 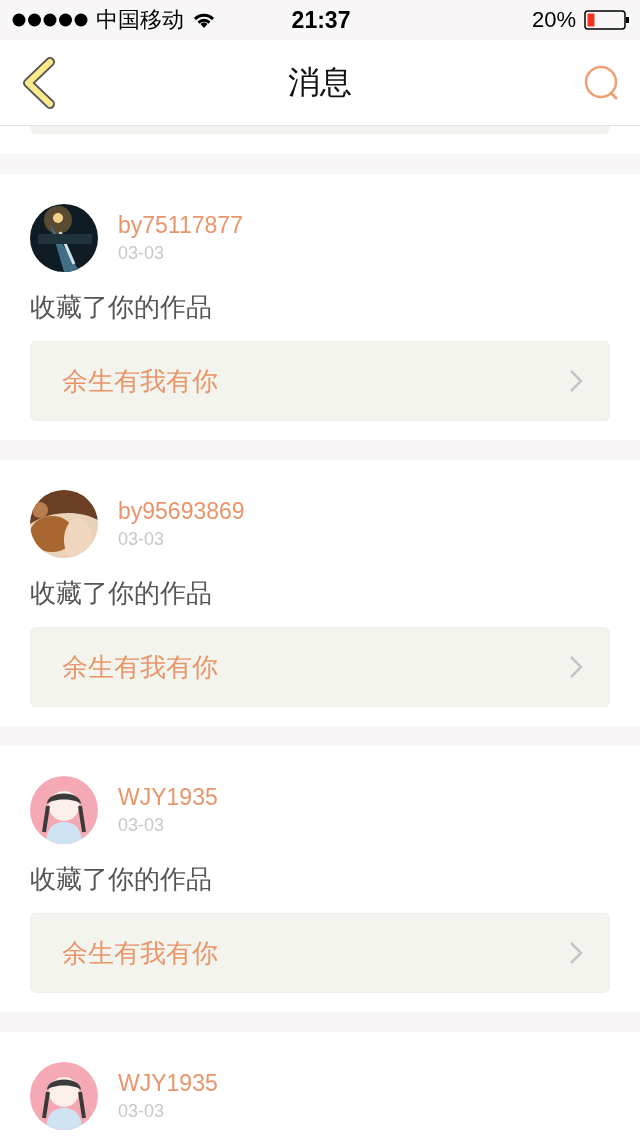 What do you see at coordinates (320, 82) in the screenshot?
I see `page-title: 消息` at bounding box center [320, 82].